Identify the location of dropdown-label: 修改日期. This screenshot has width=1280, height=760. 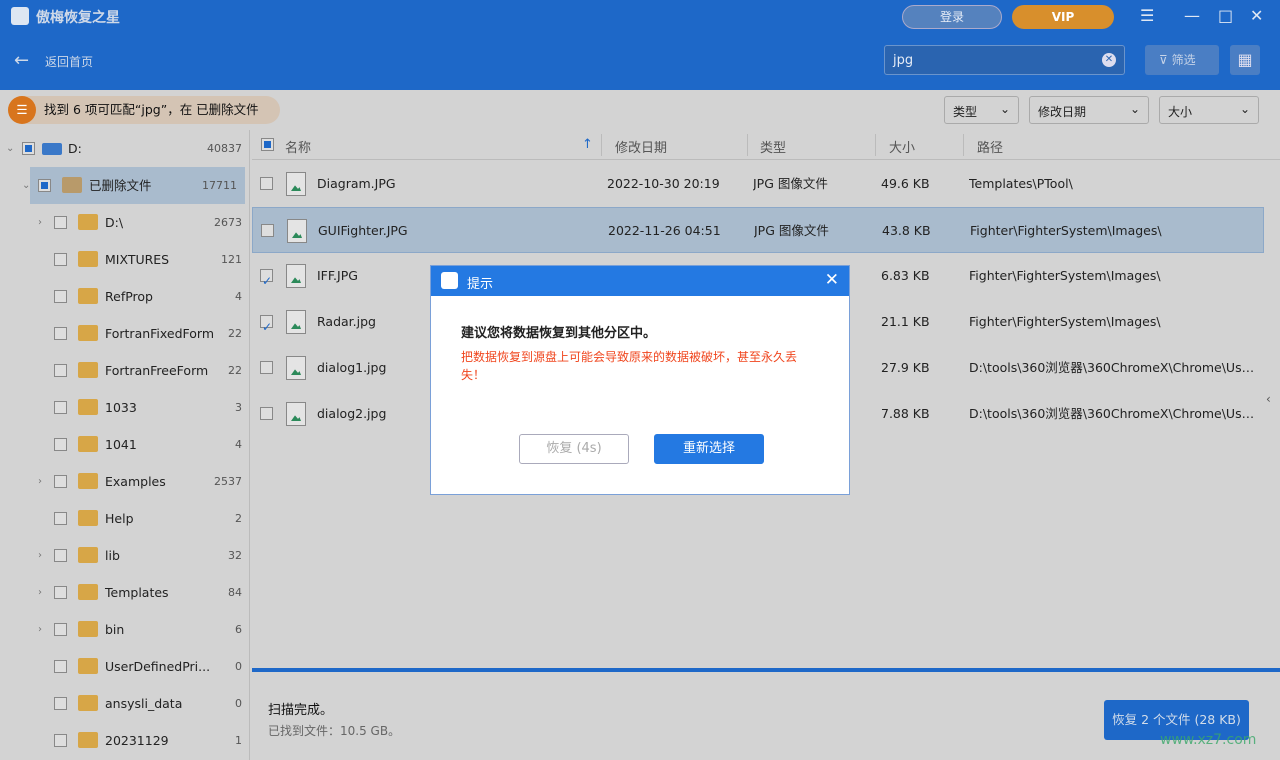
(1062, 112).